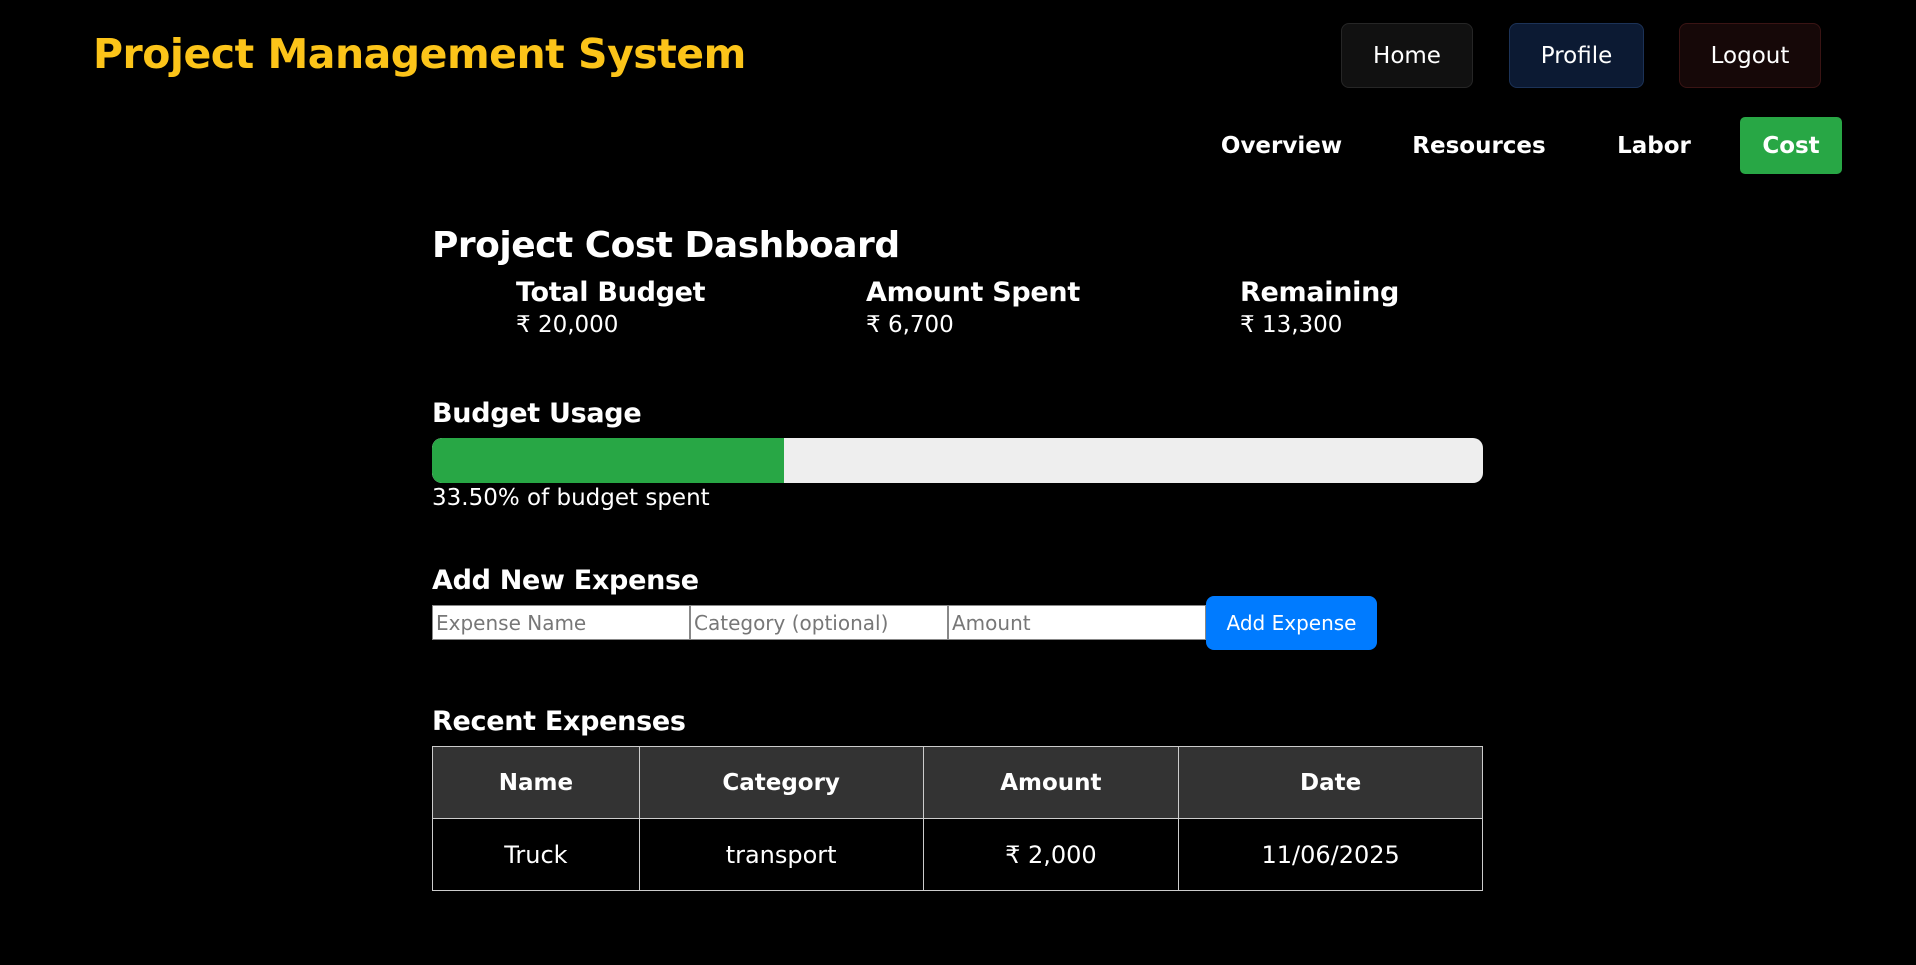  What do you see at coordinates (611, 292) in the screenshot?
I see `total-budget-label: Total Budget` at bounding box center [611, 292].